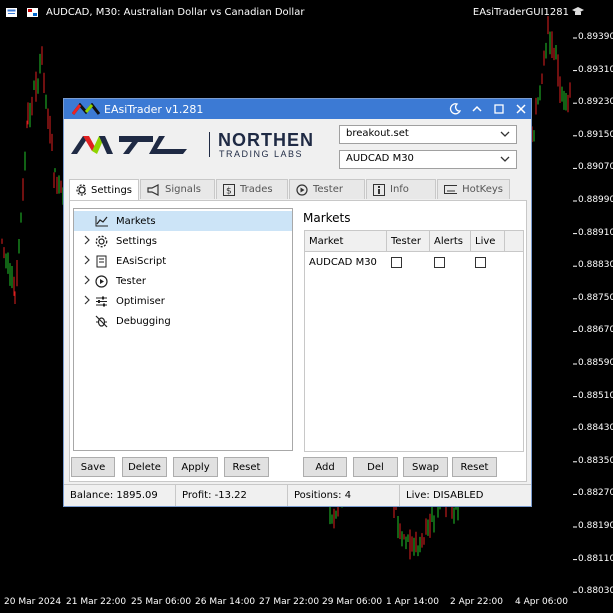 The image size is (613, 613). What do you see at coordinates (33, 602) in the screenshot?
I see `date-label: 20 Mar 2024` at bounding box center [33, 602].